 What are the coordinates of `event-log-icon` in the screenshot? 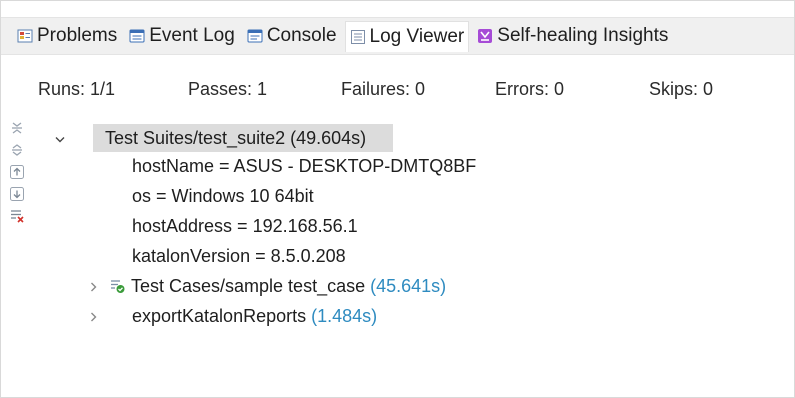 It's located at (137, 36).